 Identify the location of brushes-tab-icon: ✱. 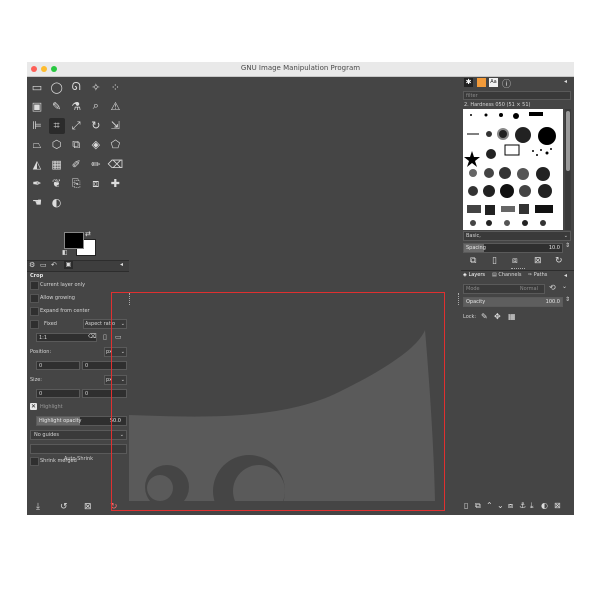
(468, 82).